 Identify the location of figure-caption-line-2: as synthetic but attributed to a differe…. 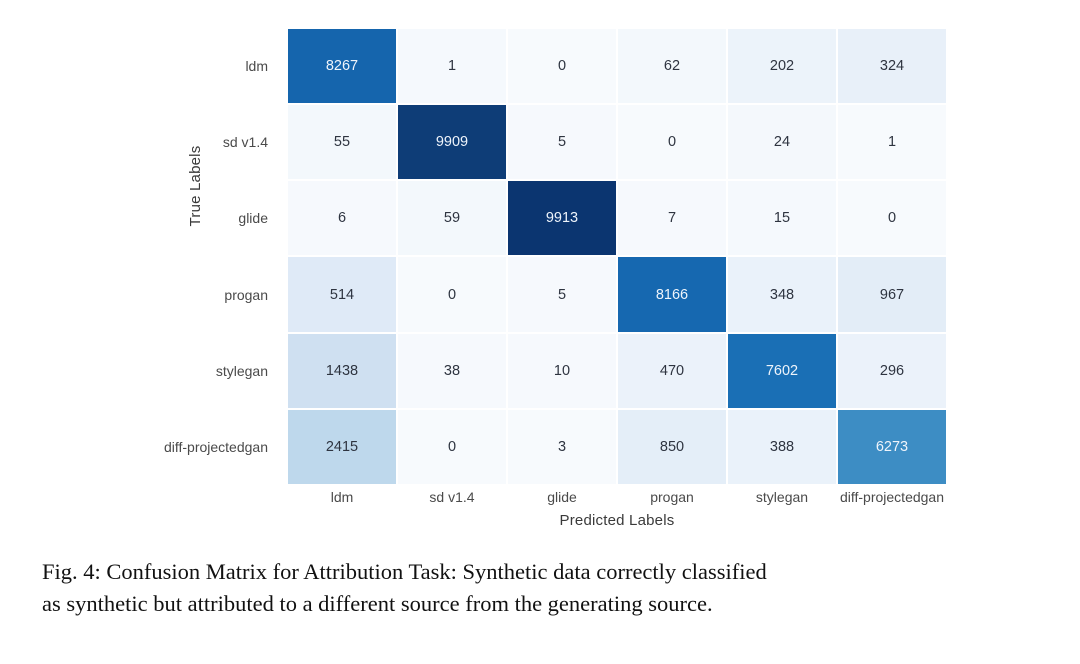
(377, 603).